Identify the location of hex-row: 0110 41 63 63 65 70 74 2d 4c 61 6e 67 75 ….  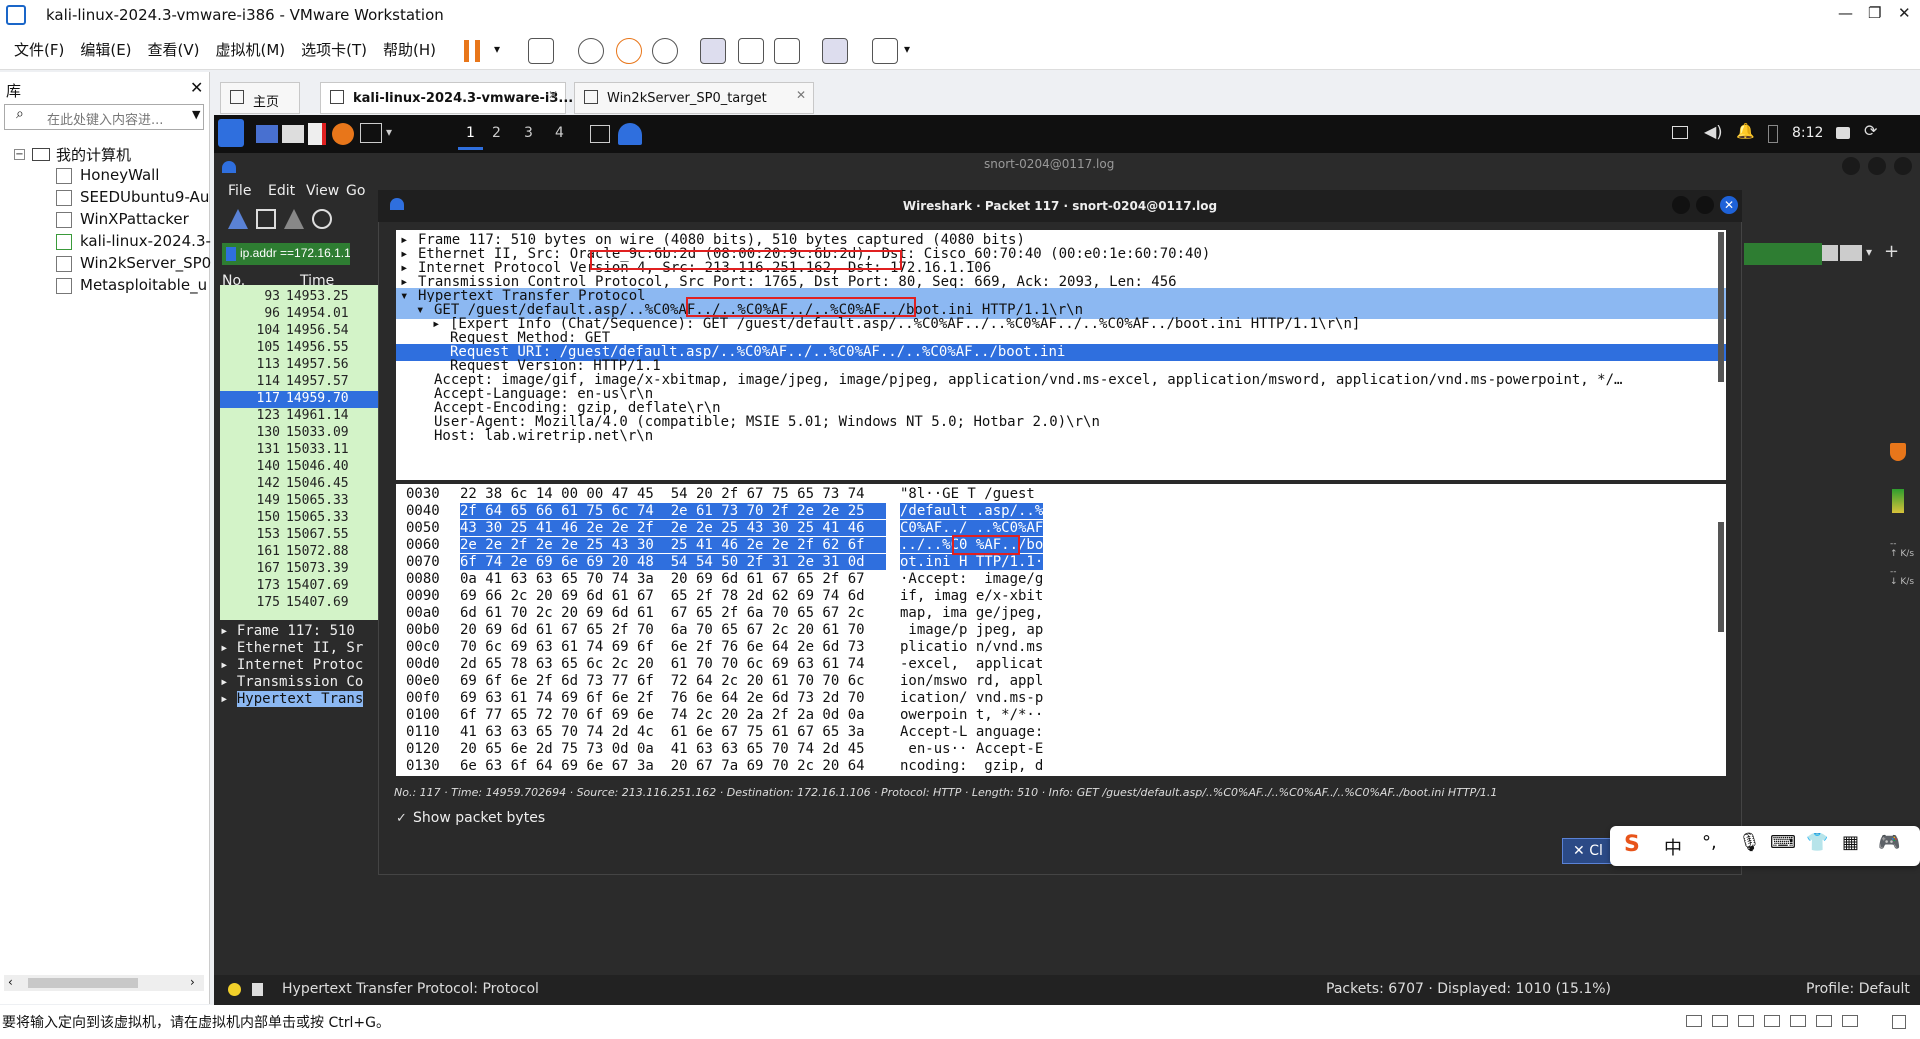
(724, 732).